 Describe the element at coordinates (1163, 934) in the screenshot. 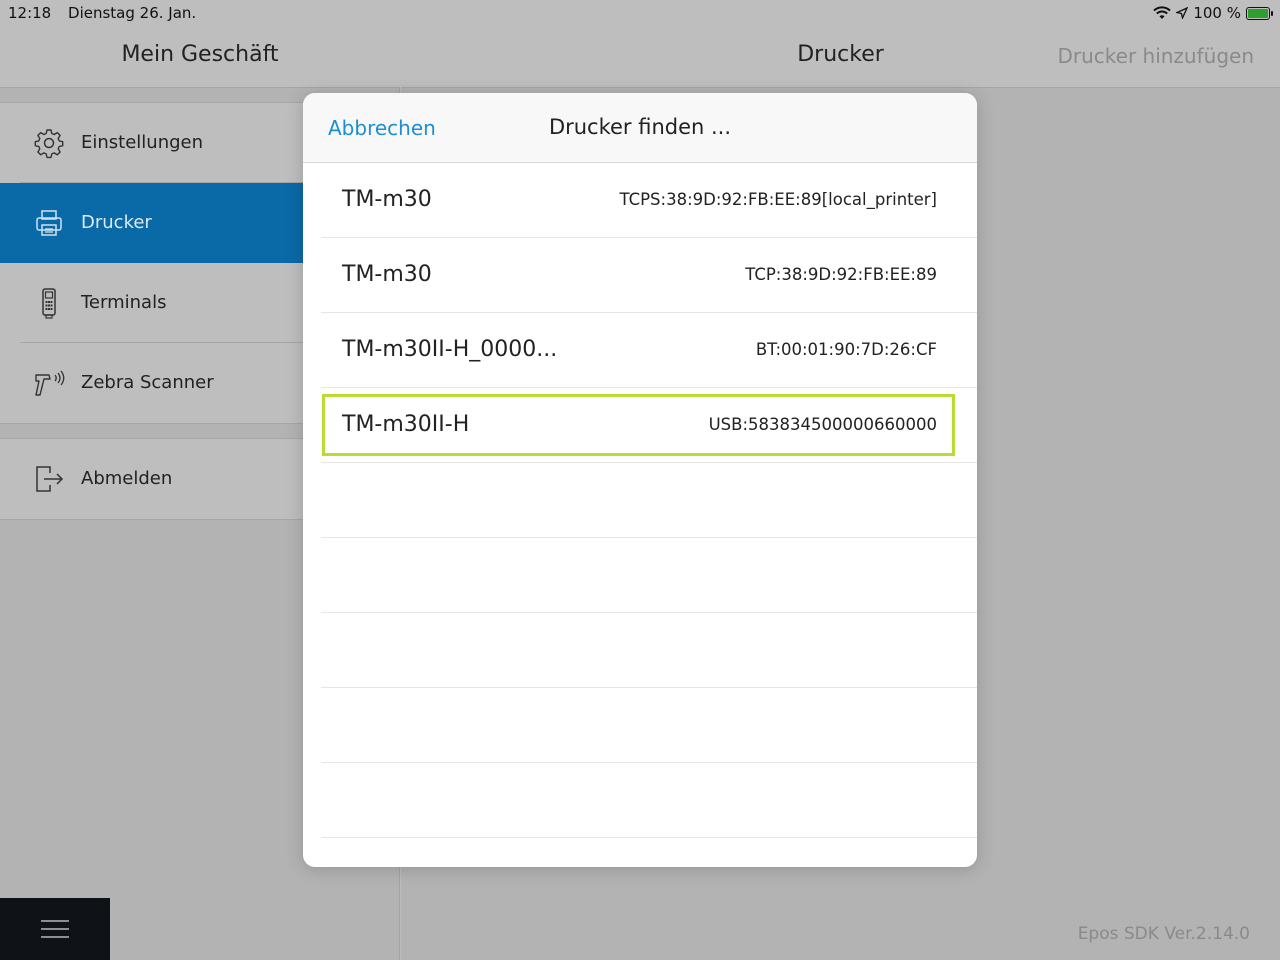

I see `sdk-version: Epos SDK Ver.2.14.0` at that location.